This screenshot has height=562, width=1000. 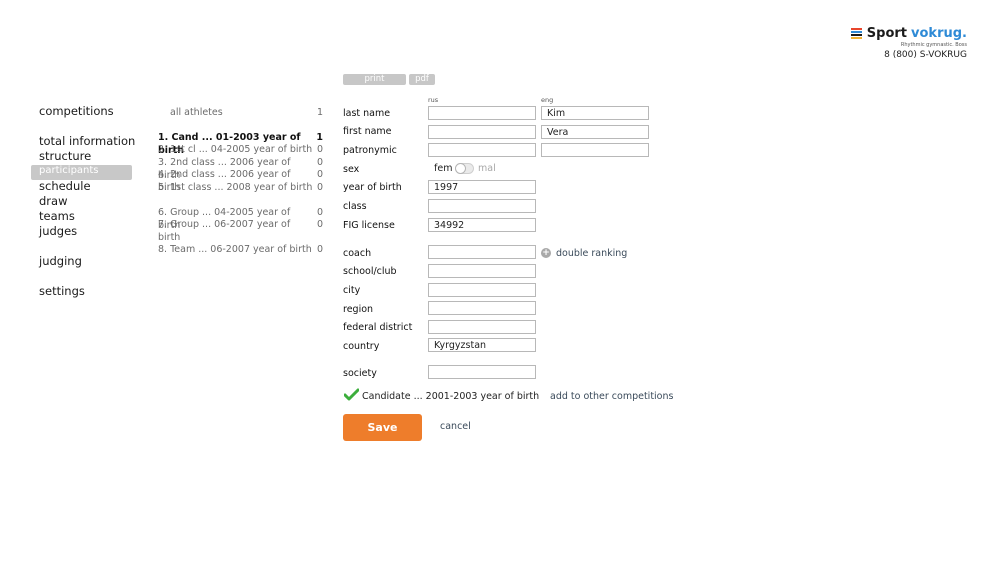 I want to click on brand-name-accent: vokrug., so click(x=939, y=33).